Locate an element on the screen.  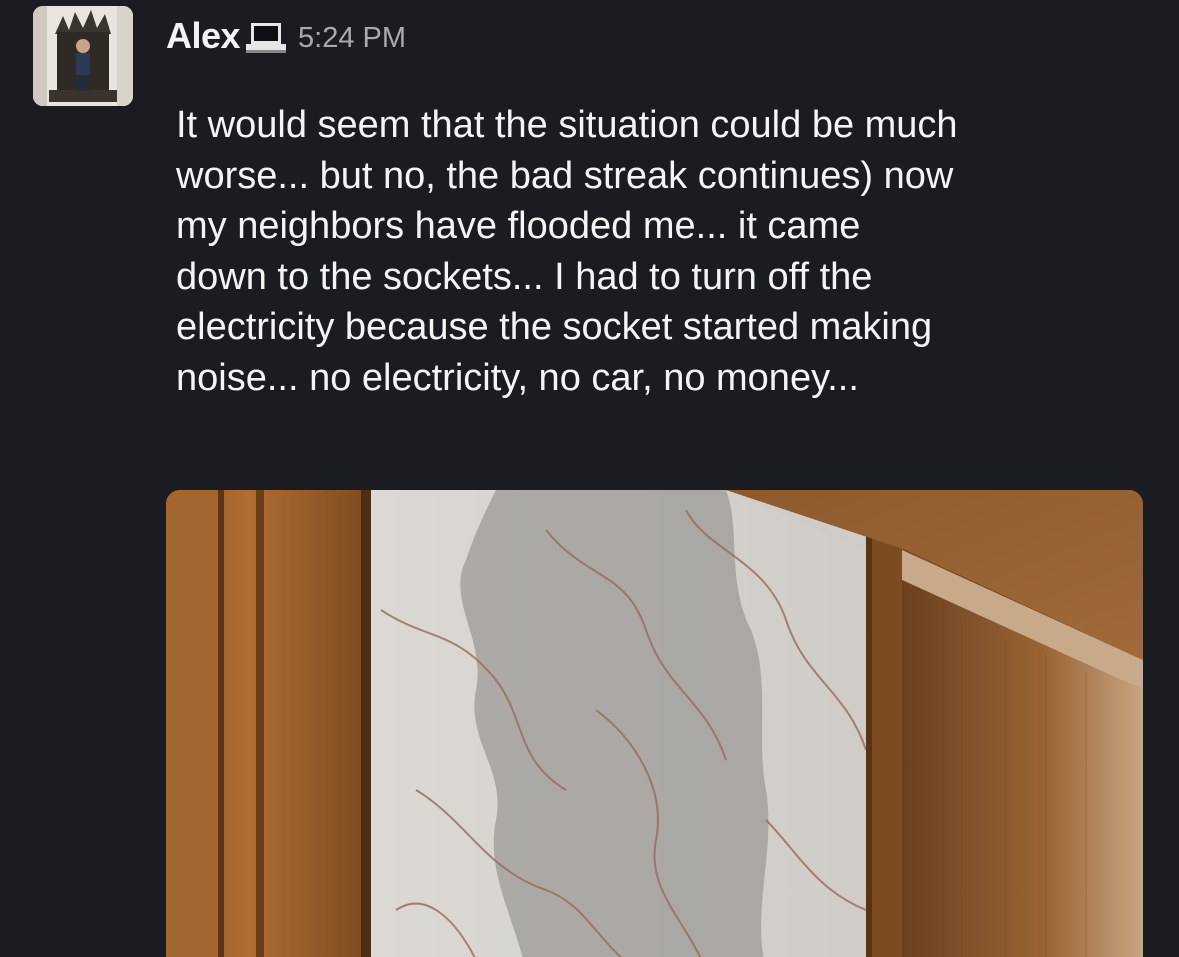
author-name: Alex is located at coordinates (203, 36).